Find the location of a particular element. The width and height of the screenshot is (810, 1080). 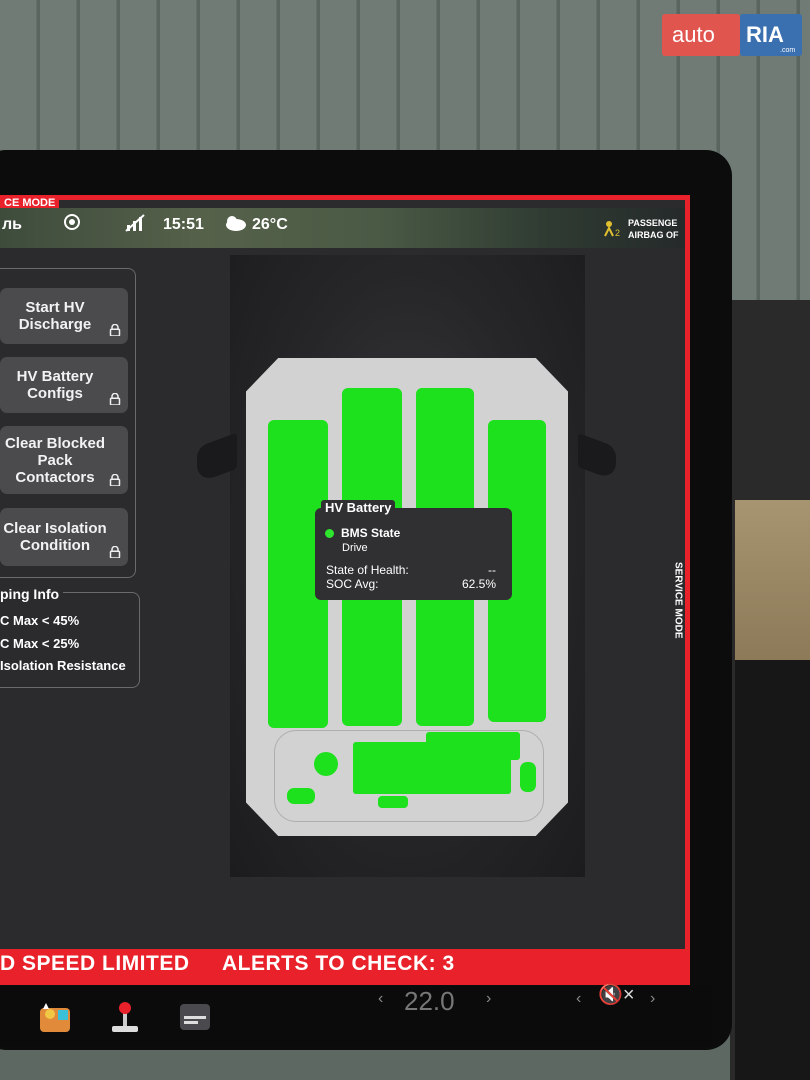

temp-increase-chevron: › is located at coordinates (488, 999).